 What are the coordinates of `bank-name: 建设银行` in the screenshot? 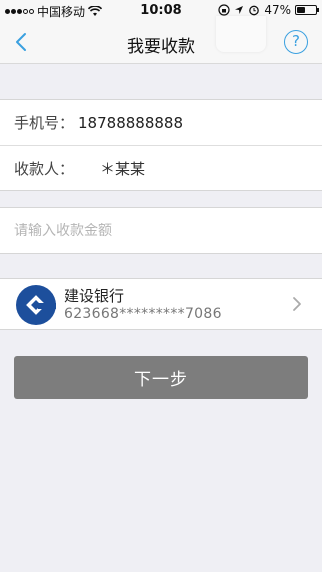 It's located at (94, 296).